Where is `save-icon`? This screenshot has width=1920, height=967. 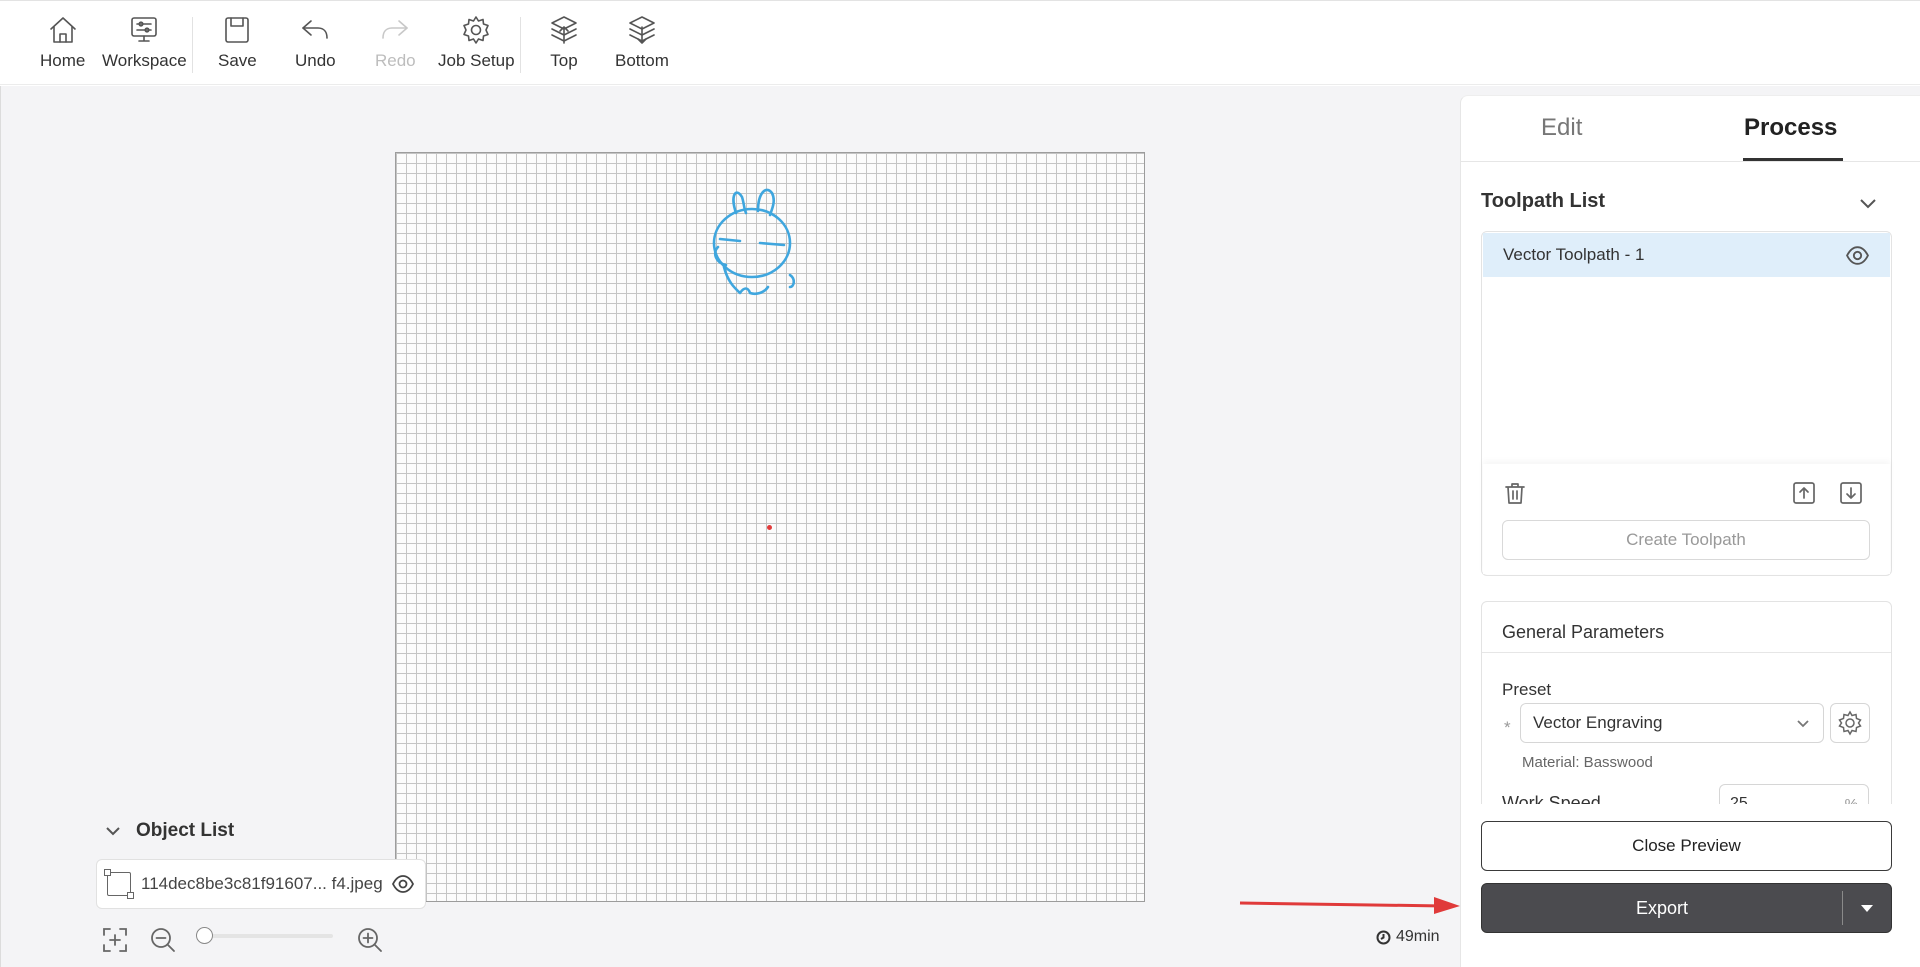
save-icon is located at coordinates (237, 30).